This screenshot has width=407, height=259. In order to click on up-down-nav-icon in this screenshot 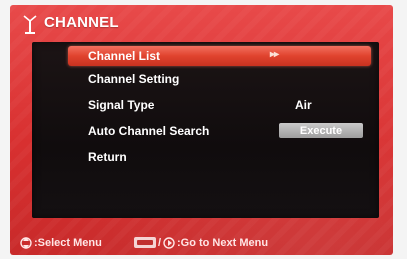, I will do `click(26, 243)`.